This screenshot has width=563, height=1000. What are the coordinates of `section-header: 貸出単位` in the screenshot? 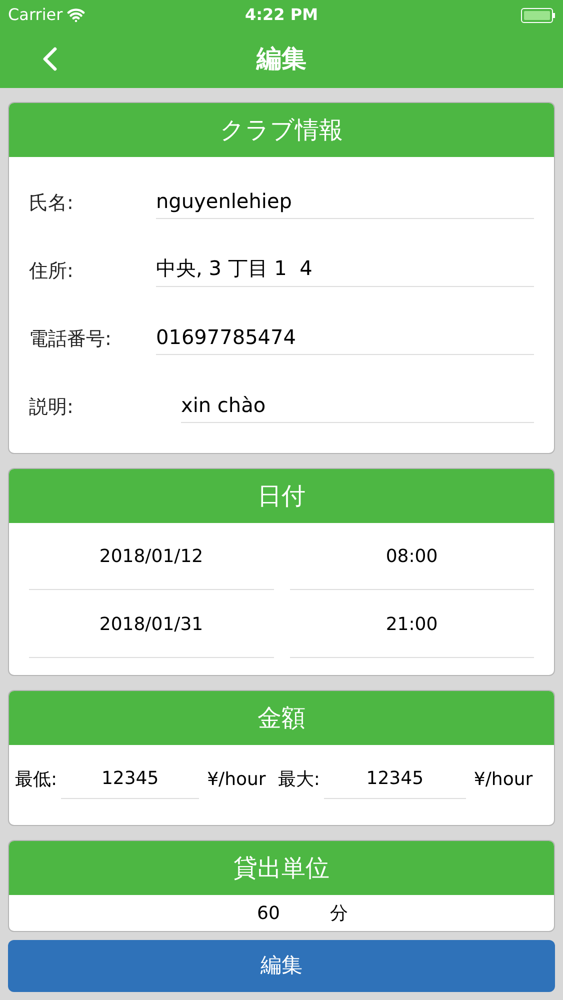 It's located at (281, 868).